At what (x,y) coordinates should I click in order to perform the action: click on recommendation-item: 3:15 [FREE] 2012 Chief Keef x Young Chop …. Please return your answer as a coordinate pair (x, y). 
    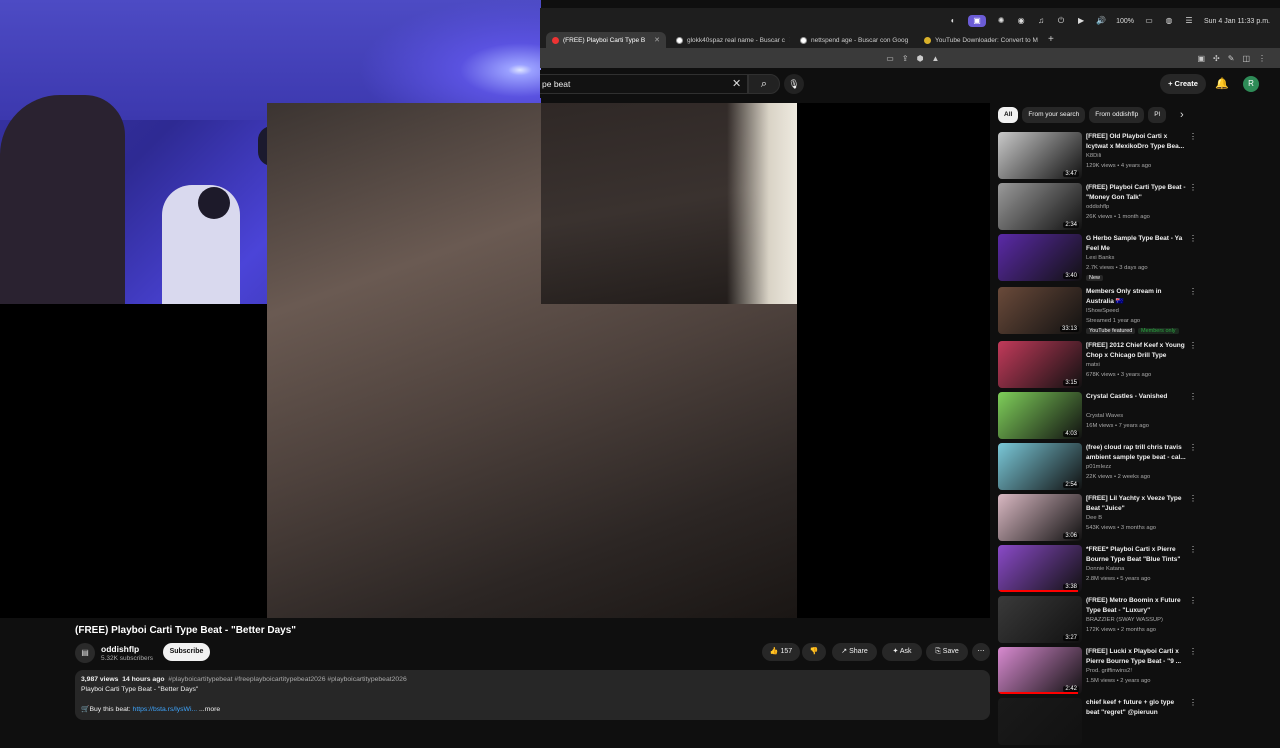
    Looking at the image, I should click on (1100, 366).